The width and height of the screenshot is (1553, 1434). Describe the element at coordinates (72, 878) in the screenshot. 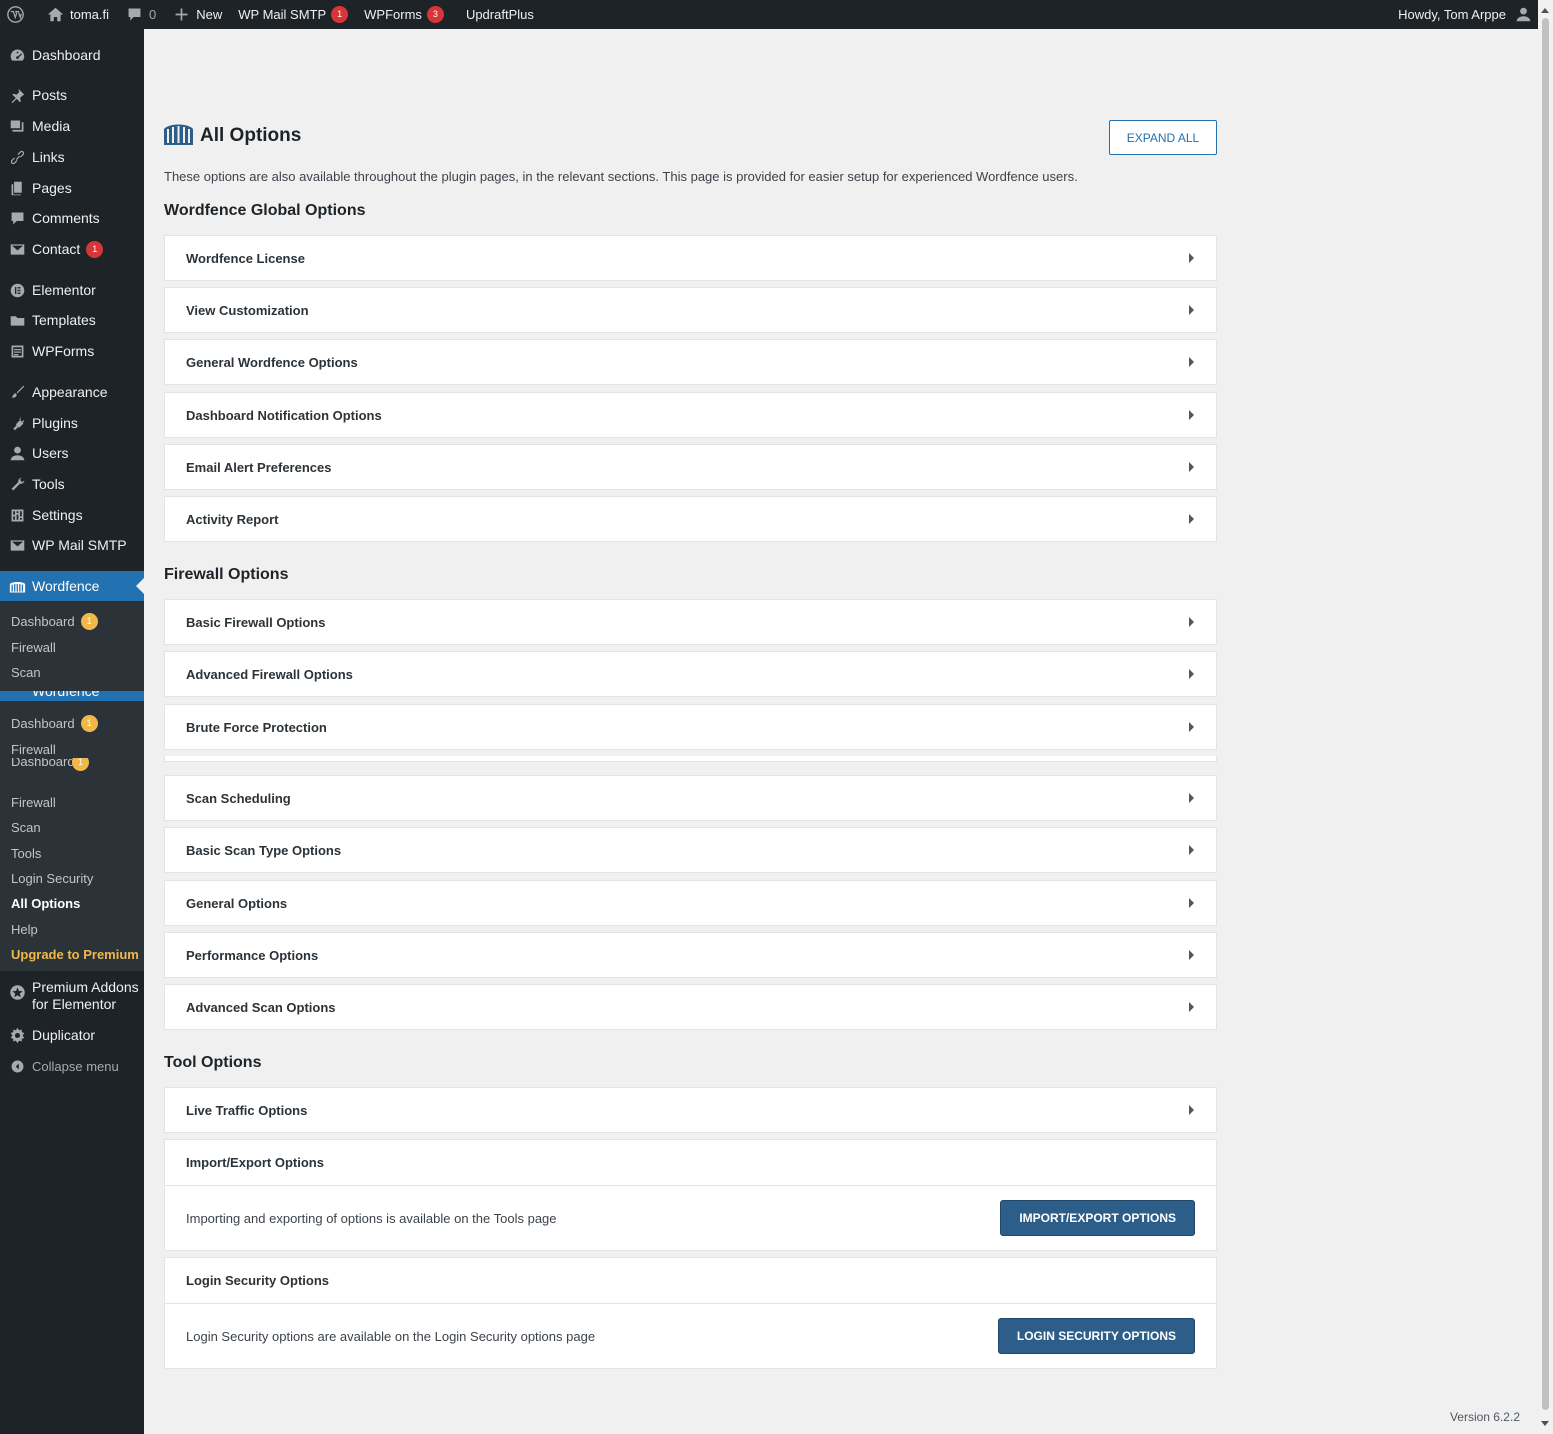

I see `submenu-login-security: Login Security` at that location.